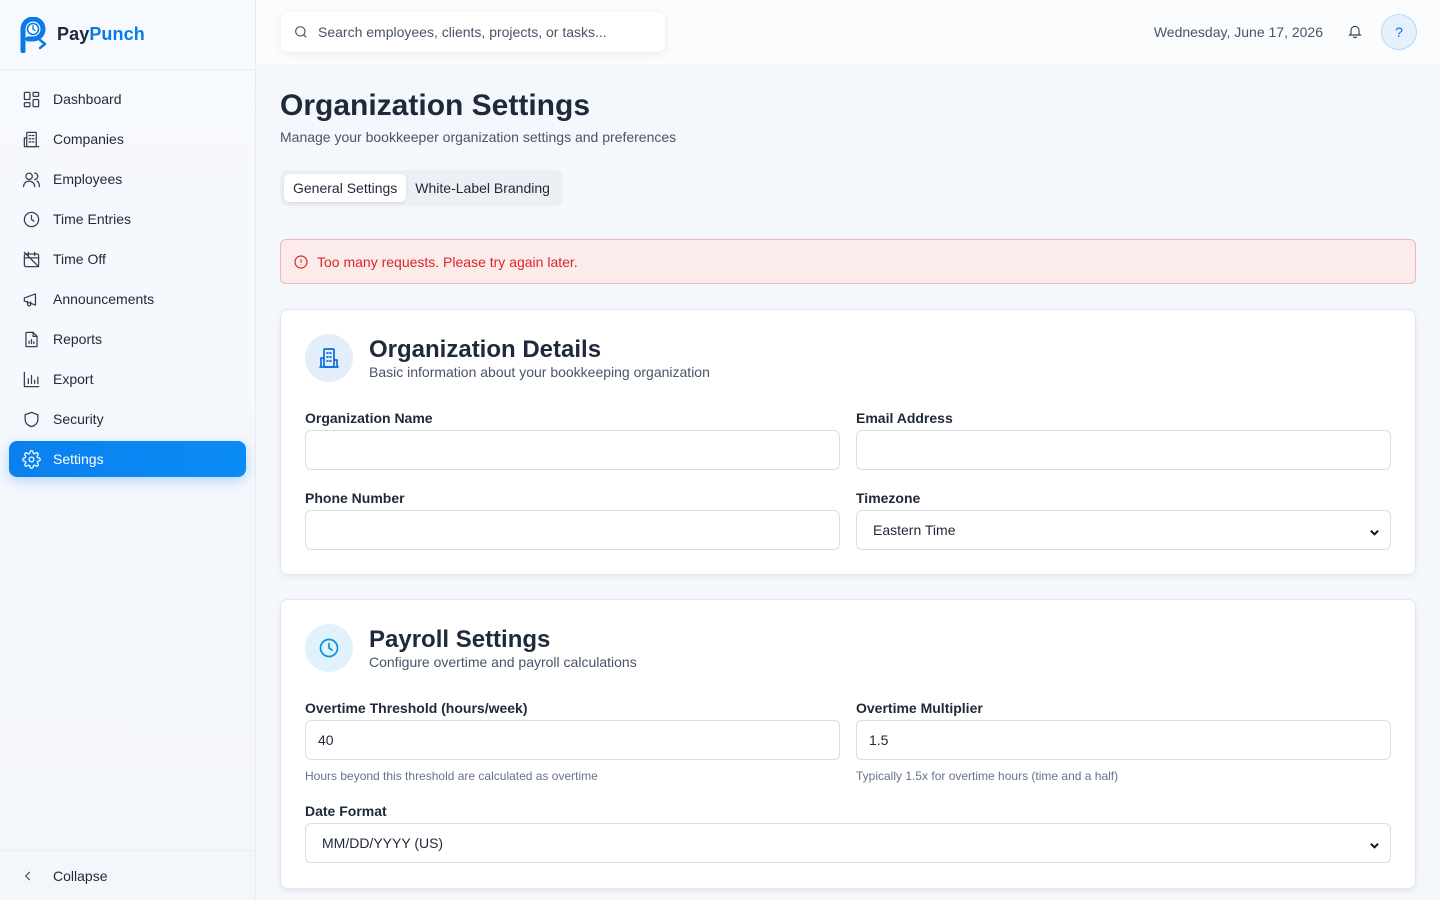 This screenshot has height=900, width=1440. Describe the element at coordinates (73, 379) in the screenshot. I see `sidebar-item-label: Export` at that location.